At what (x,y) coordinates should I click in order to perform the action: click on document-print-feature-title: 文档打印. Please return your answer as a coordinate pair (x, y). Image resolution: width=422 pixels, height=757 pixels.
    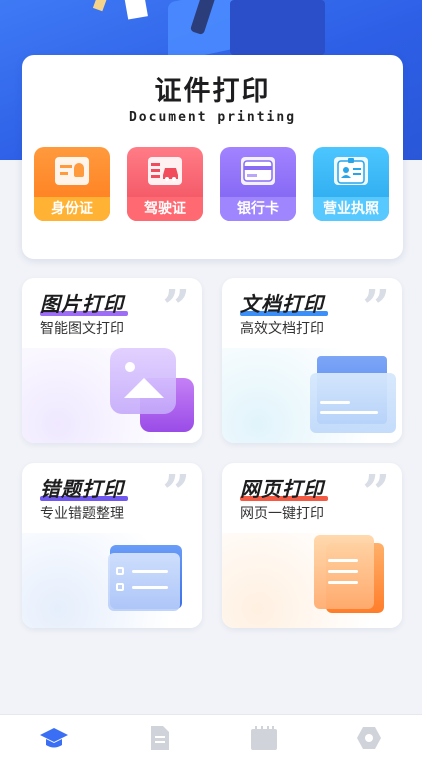
    Looking at the image, I should click on (282, 304).